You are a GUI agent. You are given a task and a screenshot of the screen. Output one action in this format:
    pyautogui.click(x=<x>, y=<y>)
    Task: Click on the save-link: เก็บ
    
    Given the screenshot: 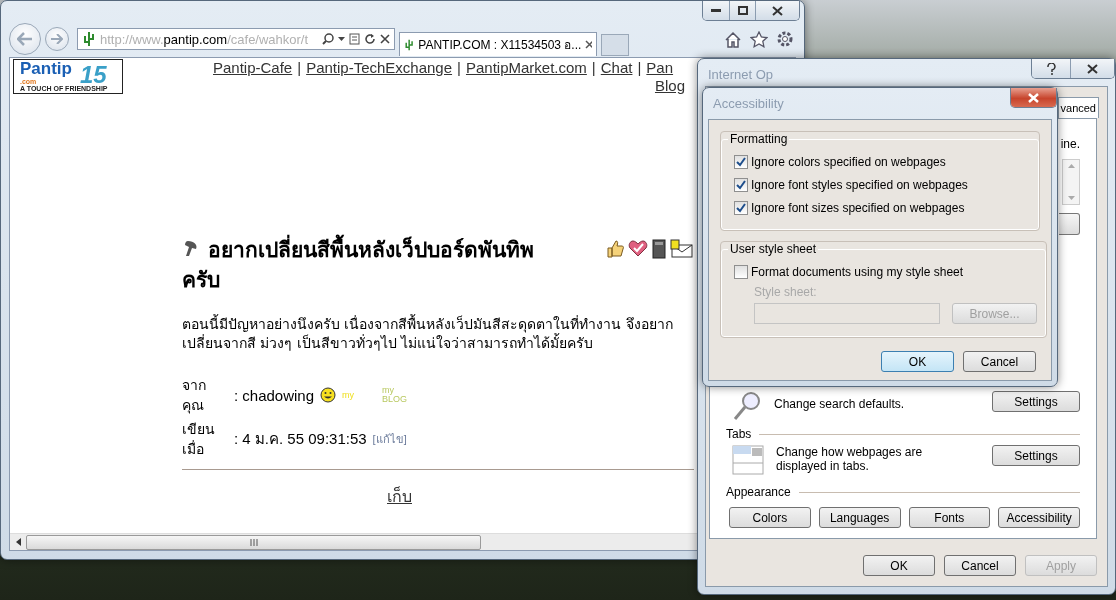 What is the action you would take?
    pyautogui.click(x=399, y=496)
    